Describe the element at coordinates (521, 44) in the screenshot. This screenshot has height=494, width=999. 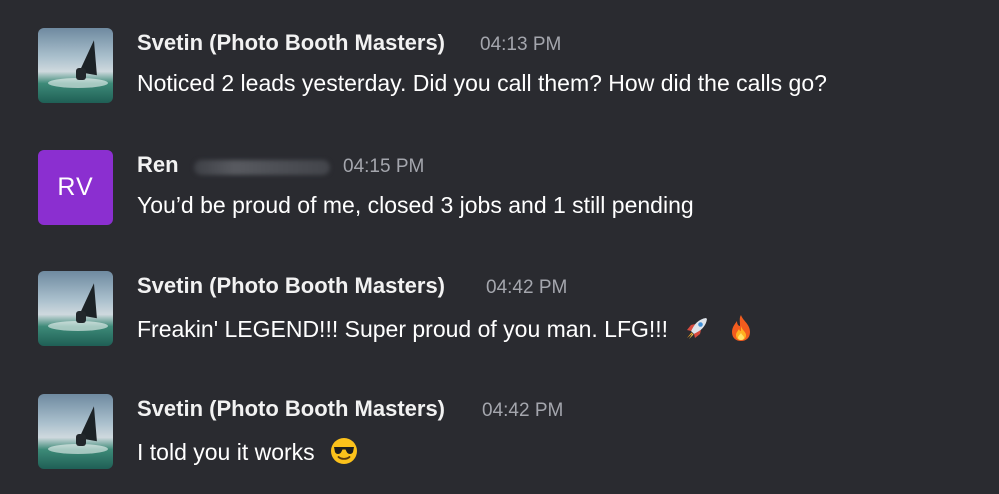
I see `message-timestamp: 04:13 PM` at that location.